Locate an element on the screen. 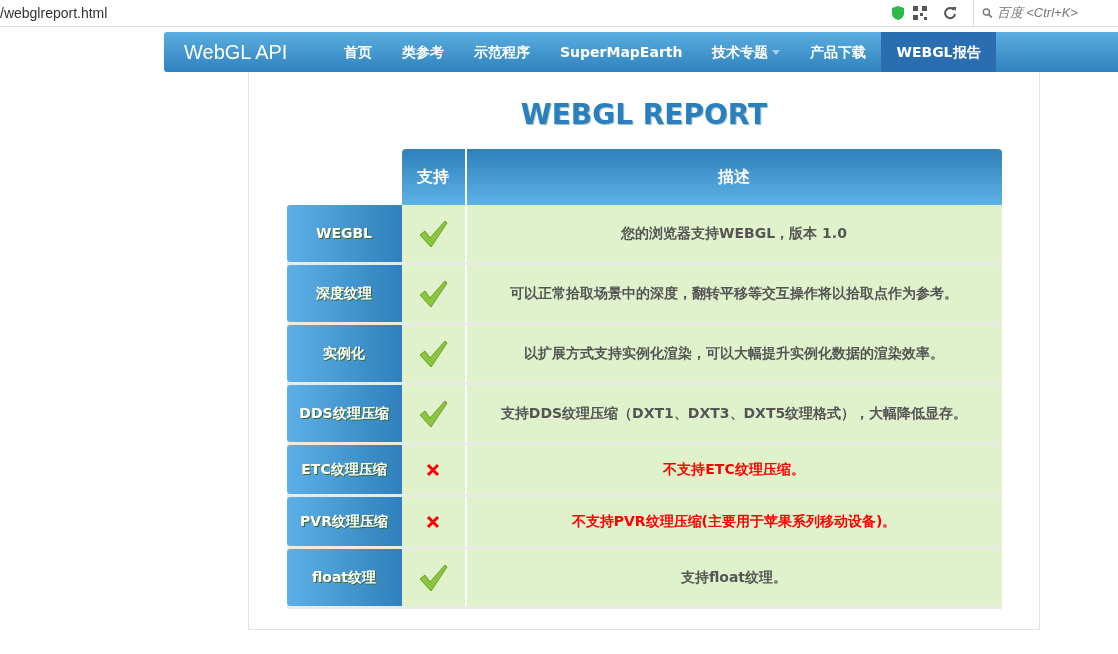  report-title: WEBGL REPORT is located at coordinates (644, 115).